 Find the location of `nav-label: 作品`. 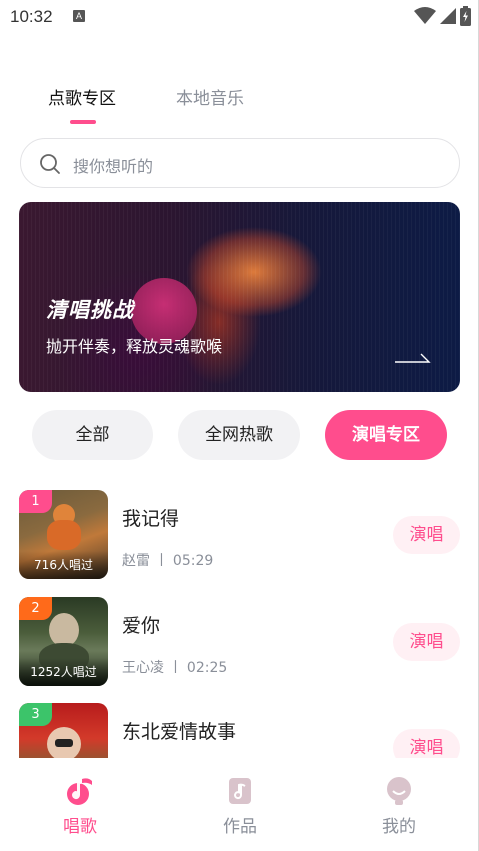

nav-label: 作品 is located at coordinates (240, 827).